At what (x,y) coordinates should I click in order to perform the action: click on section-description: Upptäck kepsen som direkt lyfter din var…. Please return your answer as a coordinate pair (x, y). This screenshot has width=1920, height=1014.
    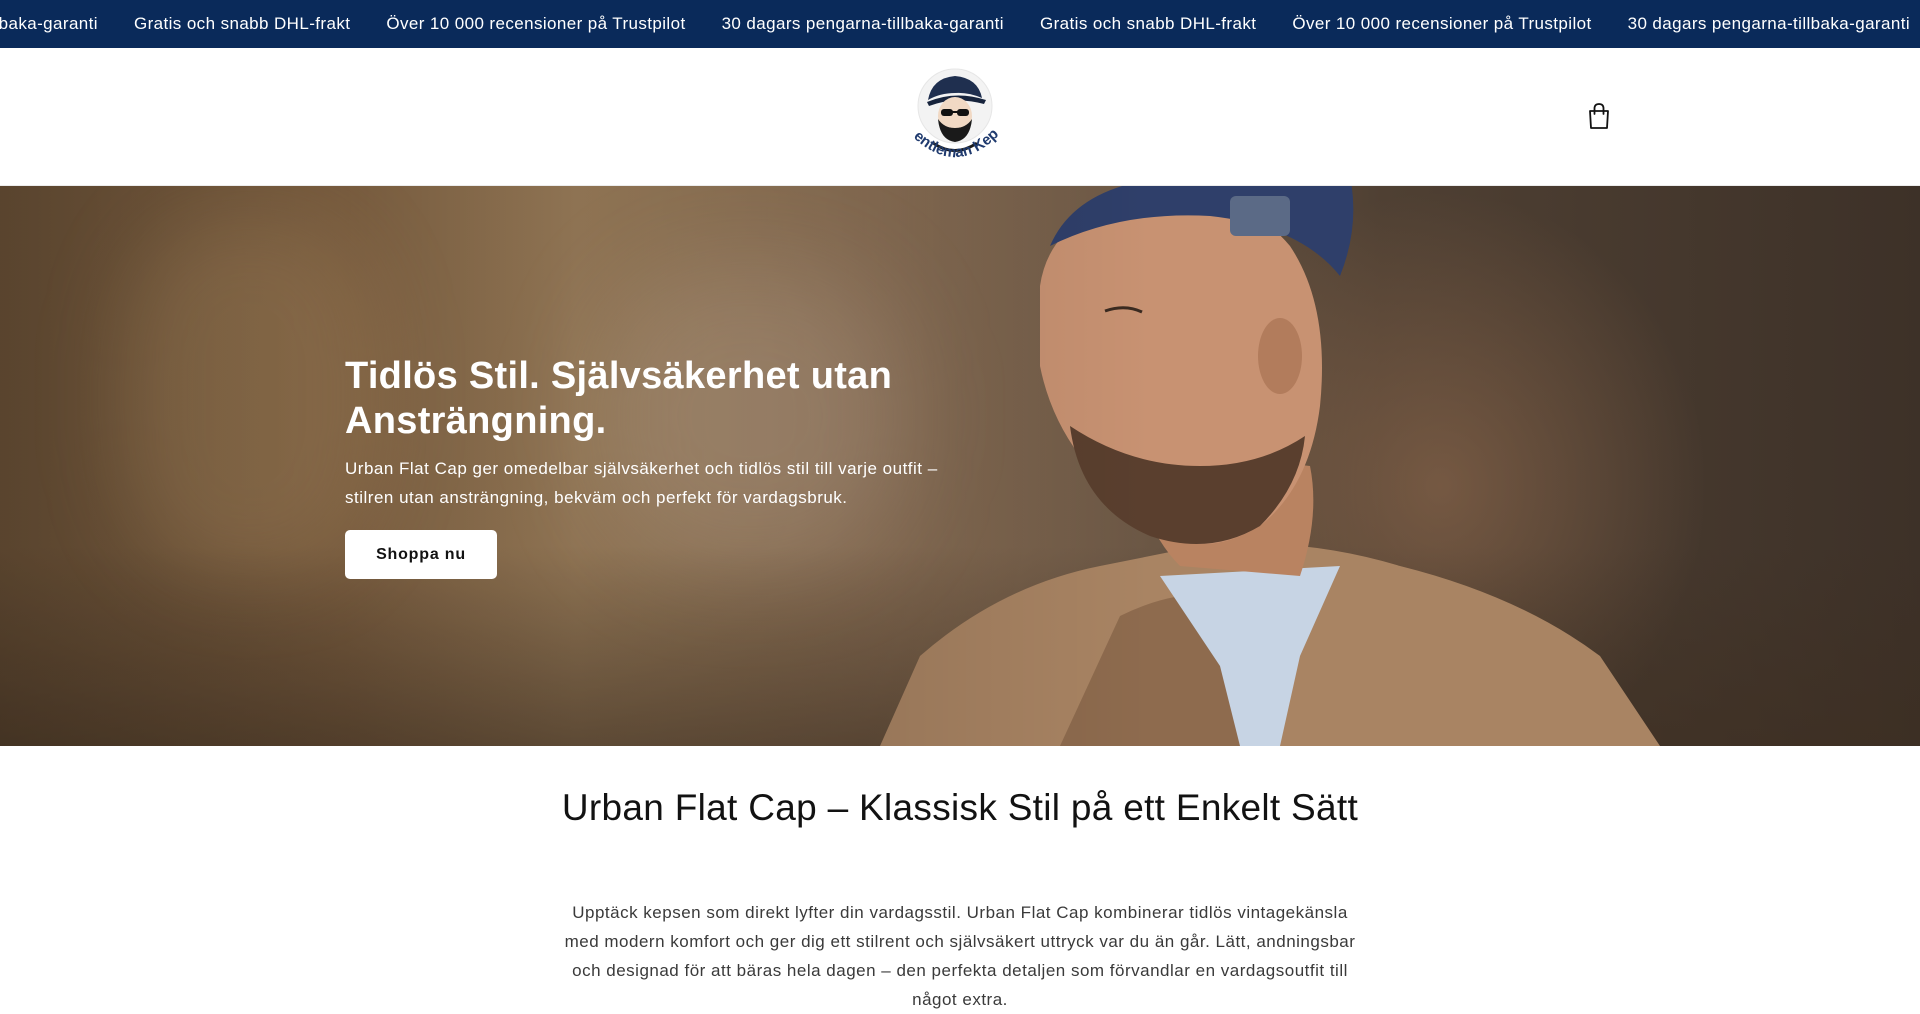
    Looking at the image, I should click on (960, 956).